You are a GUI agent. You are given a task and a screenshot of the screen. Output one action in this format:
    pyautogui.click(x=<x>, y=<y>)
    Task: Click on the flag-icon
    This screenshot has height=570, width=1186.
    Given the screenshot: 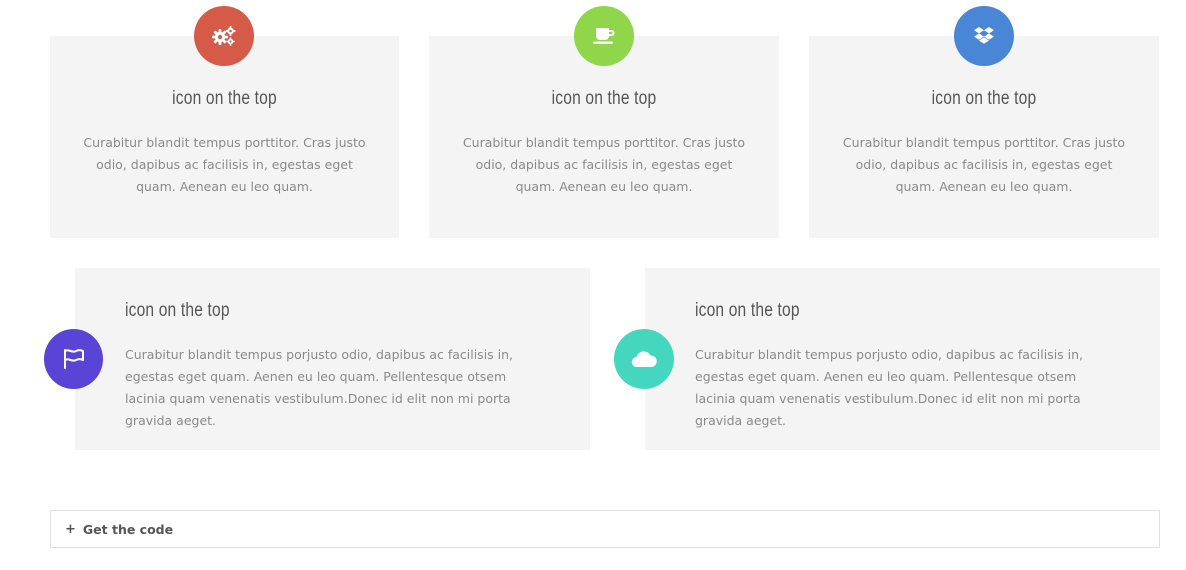 What is the action you would take?
    pyautogui.click(x=73, y=359)
    